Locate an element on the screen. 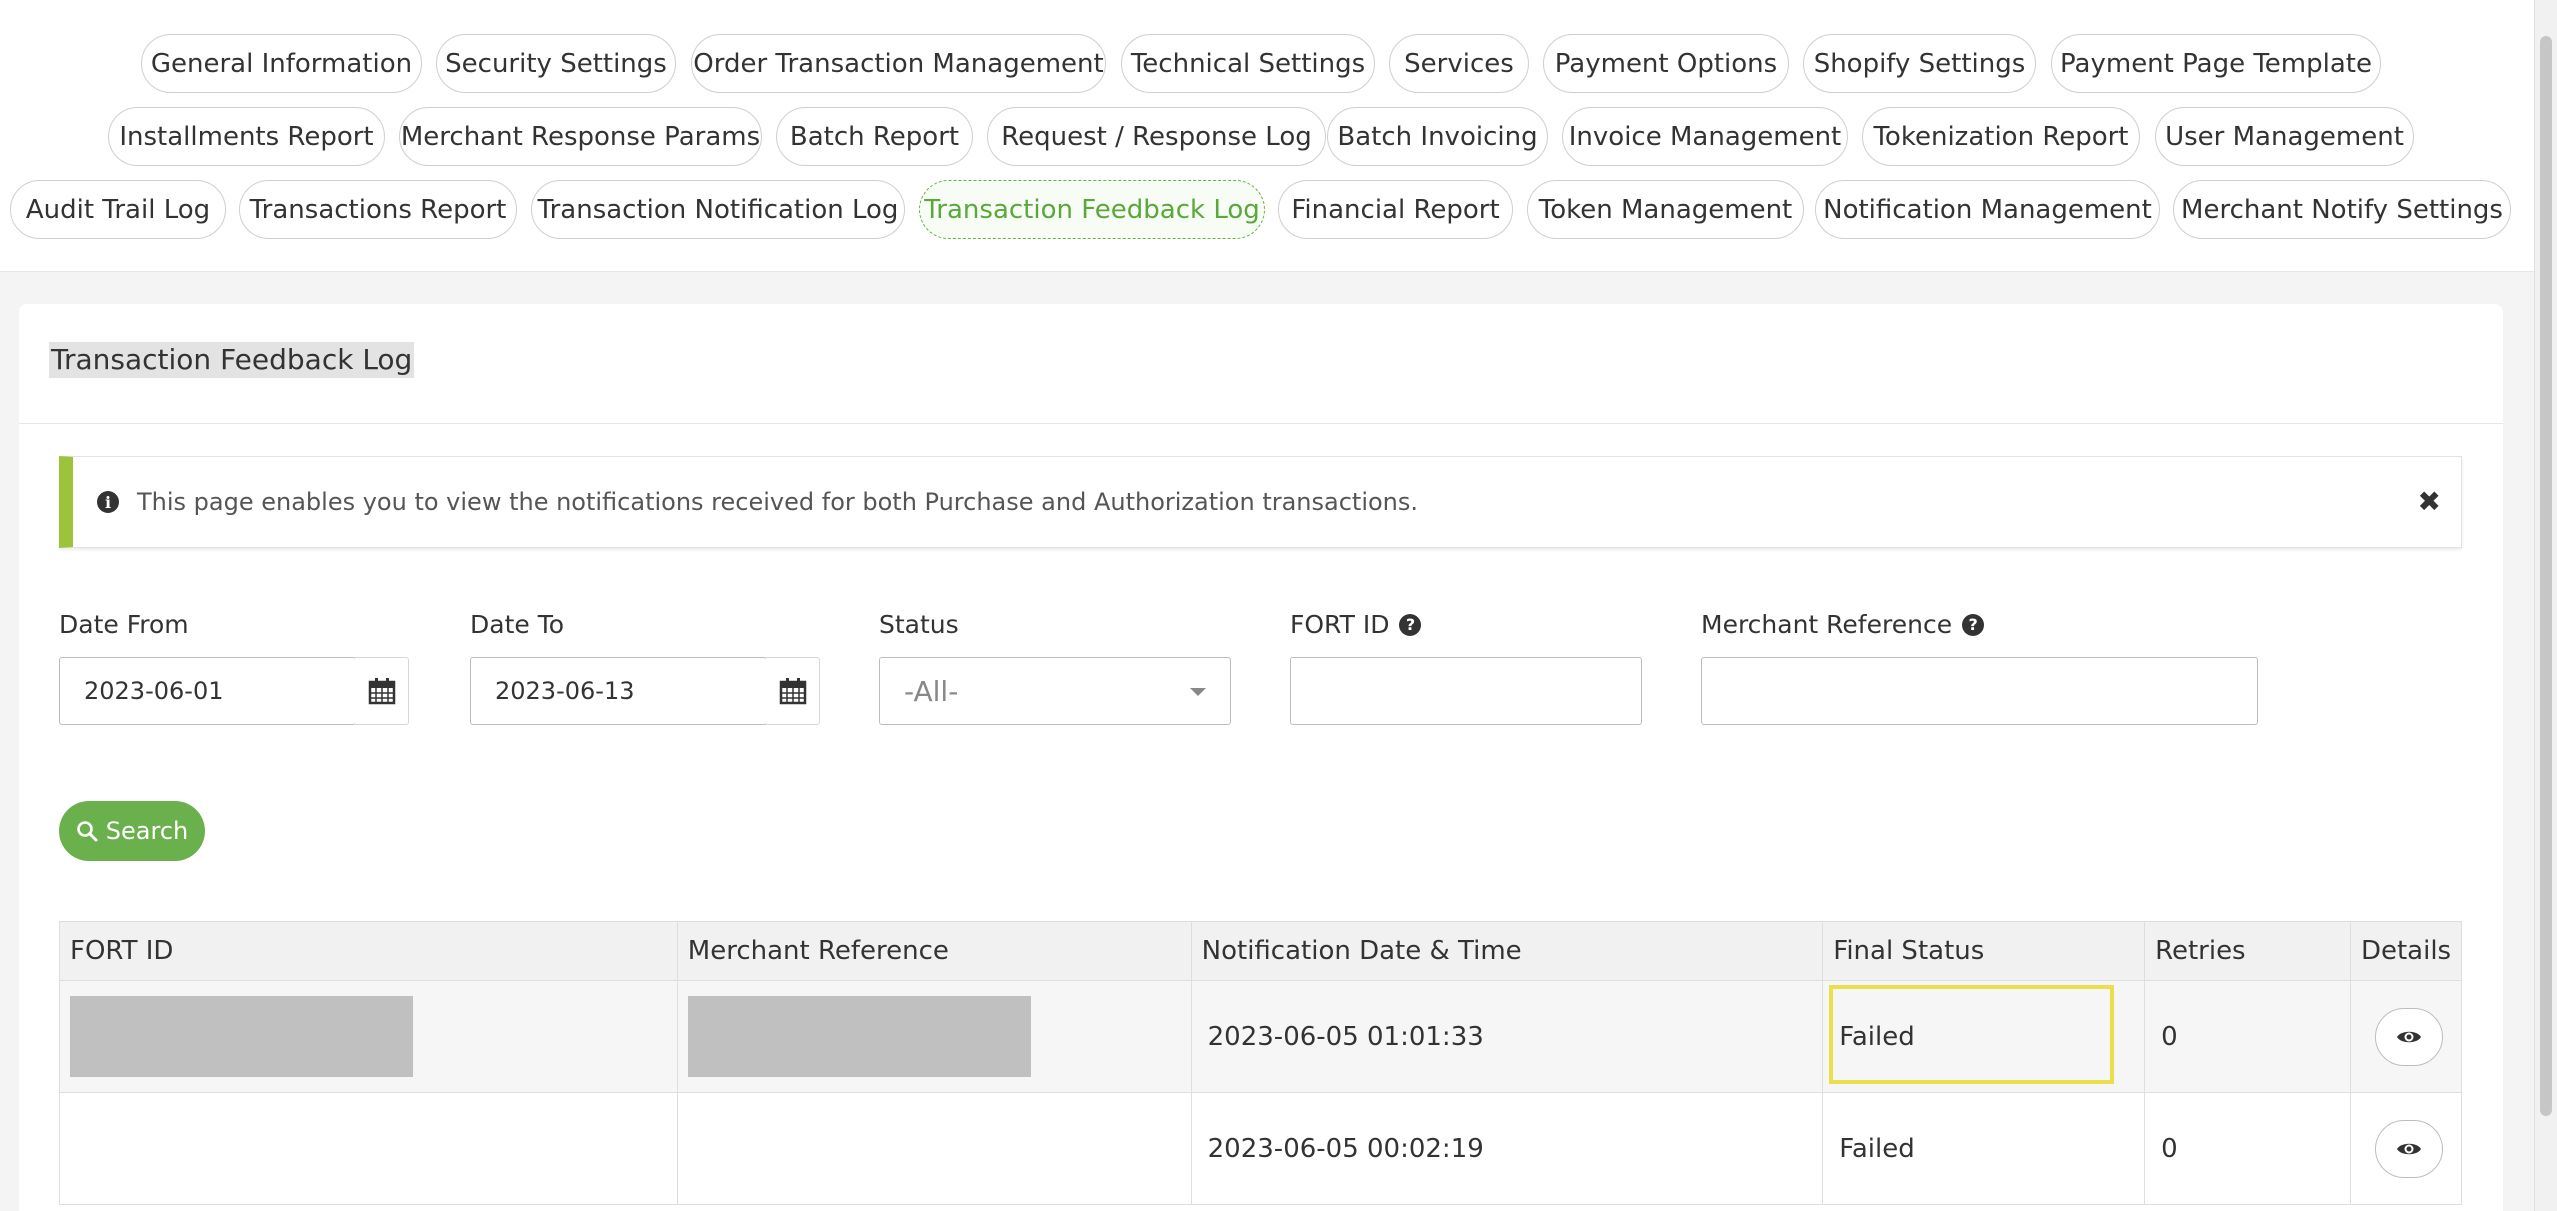 This screenshot has width=2557, height=1211. tab-installments-report: Installments Report is located at coordinates (246, 136).